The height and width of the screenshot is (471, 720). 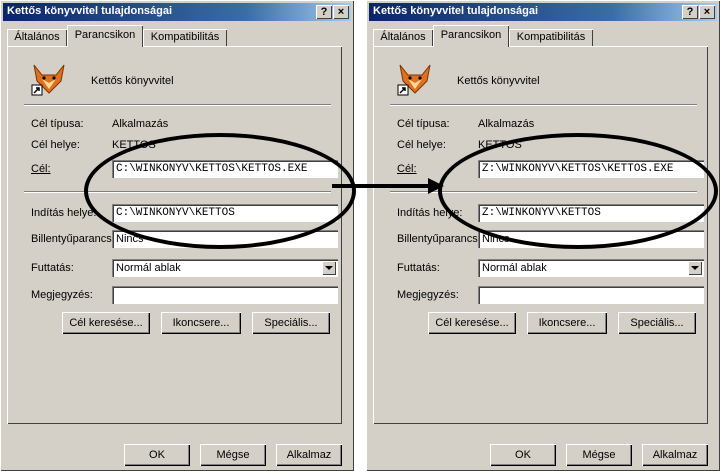 I want to click on arrow-icon, so click(x=388, y=186).